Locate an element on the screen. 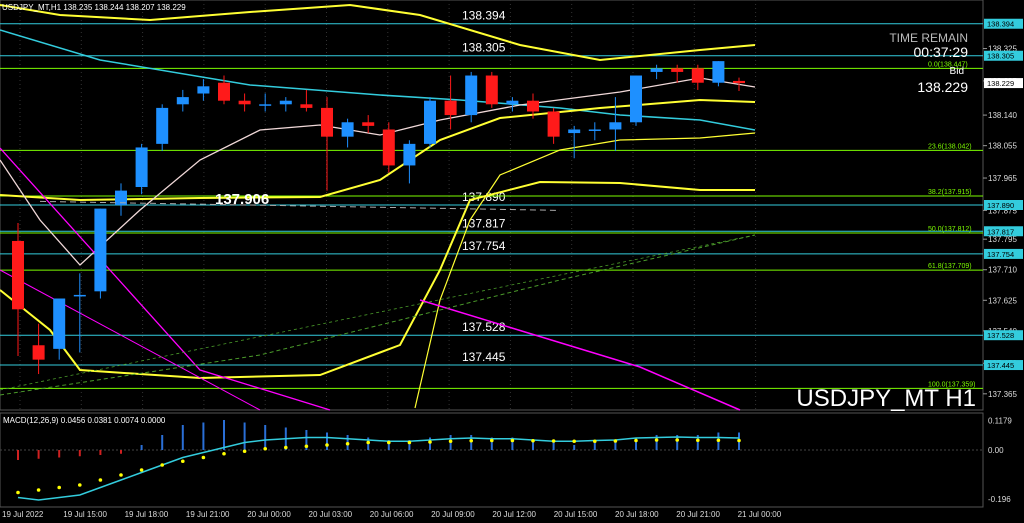 The height and width of the screenshot is (523, 1024). bid-value: 138.229 is located at coordinates (942, 87).